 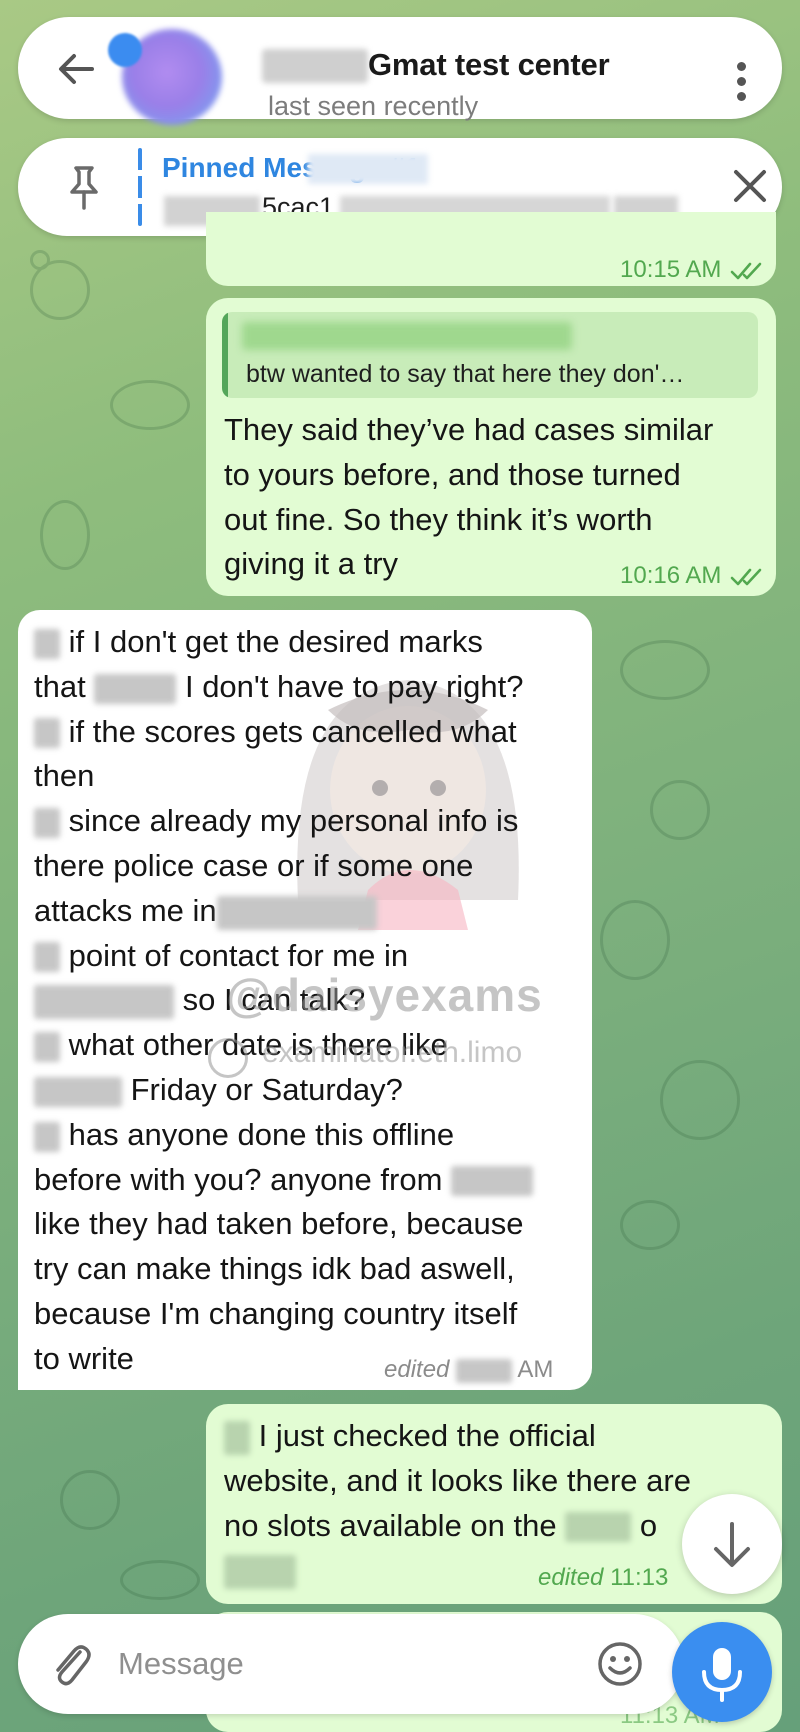 What do you see at coordinates (452, 474) in the screenshot?
I see `message-line: to yours before, and those turned` at bounding box center [452, 474].